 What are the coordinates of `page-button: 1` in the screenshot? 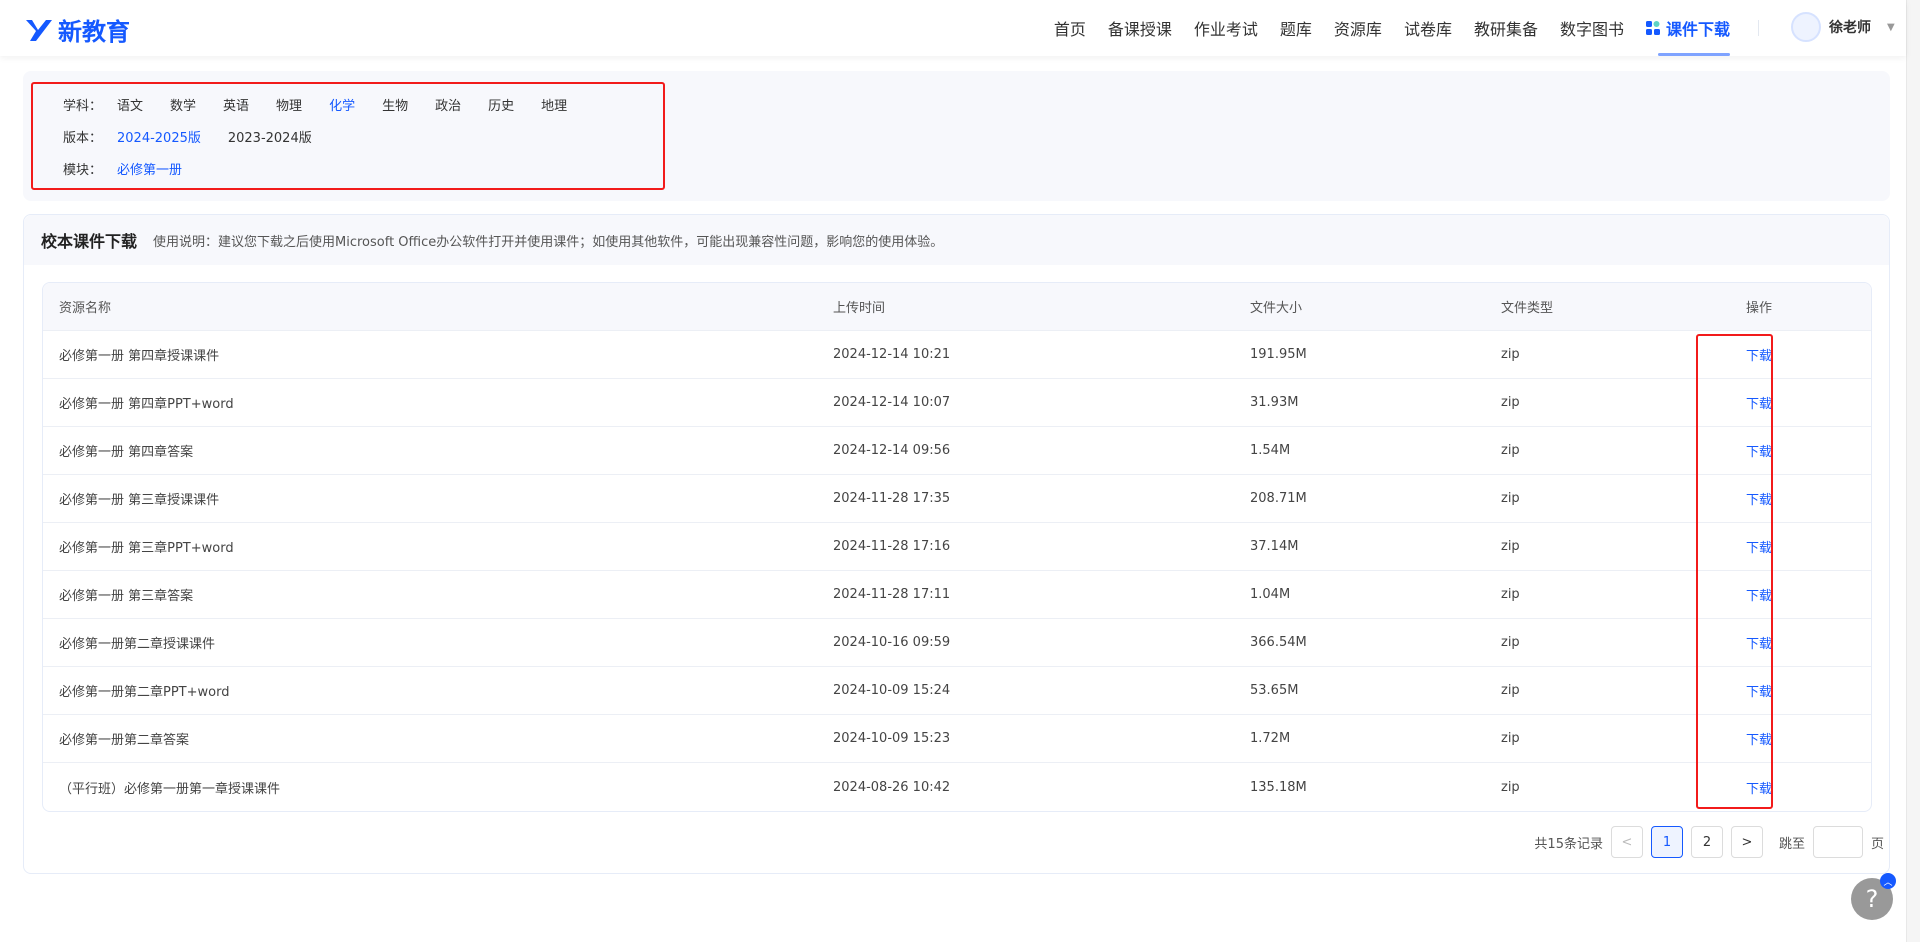 It's located at (1666, 842).